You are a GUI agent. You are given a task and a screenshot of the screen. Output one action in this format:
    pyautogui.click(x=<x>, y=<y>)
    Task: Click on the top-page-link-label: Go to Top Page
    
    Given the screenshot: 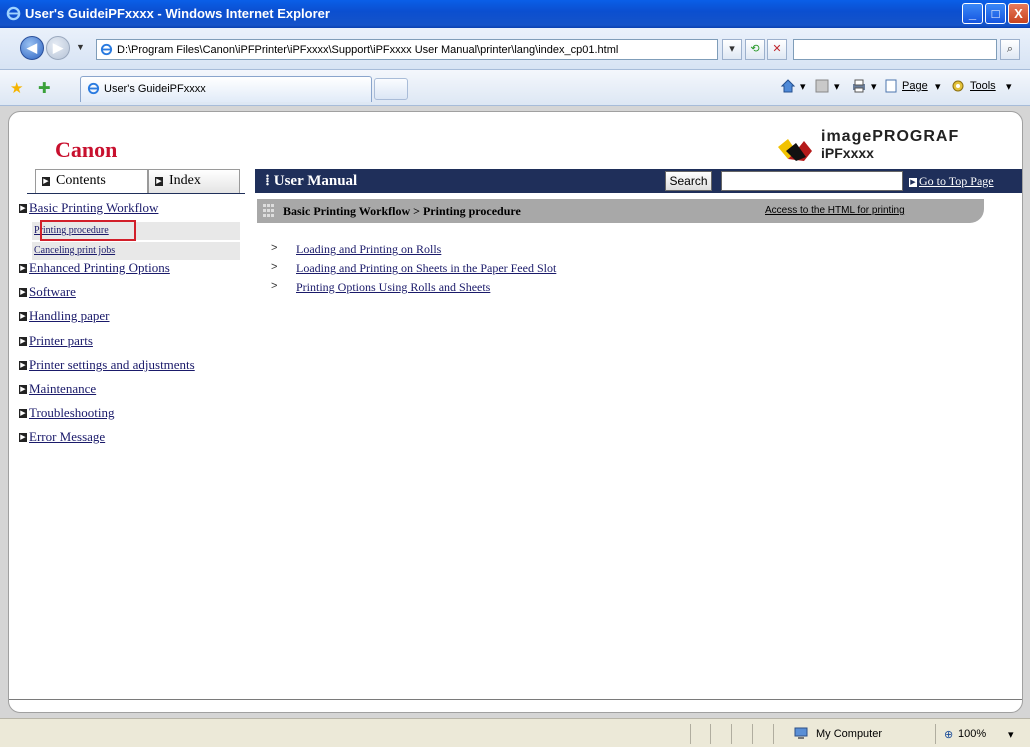 What is the action you would take?
    pyautogui.click(x=956, y=181)
    